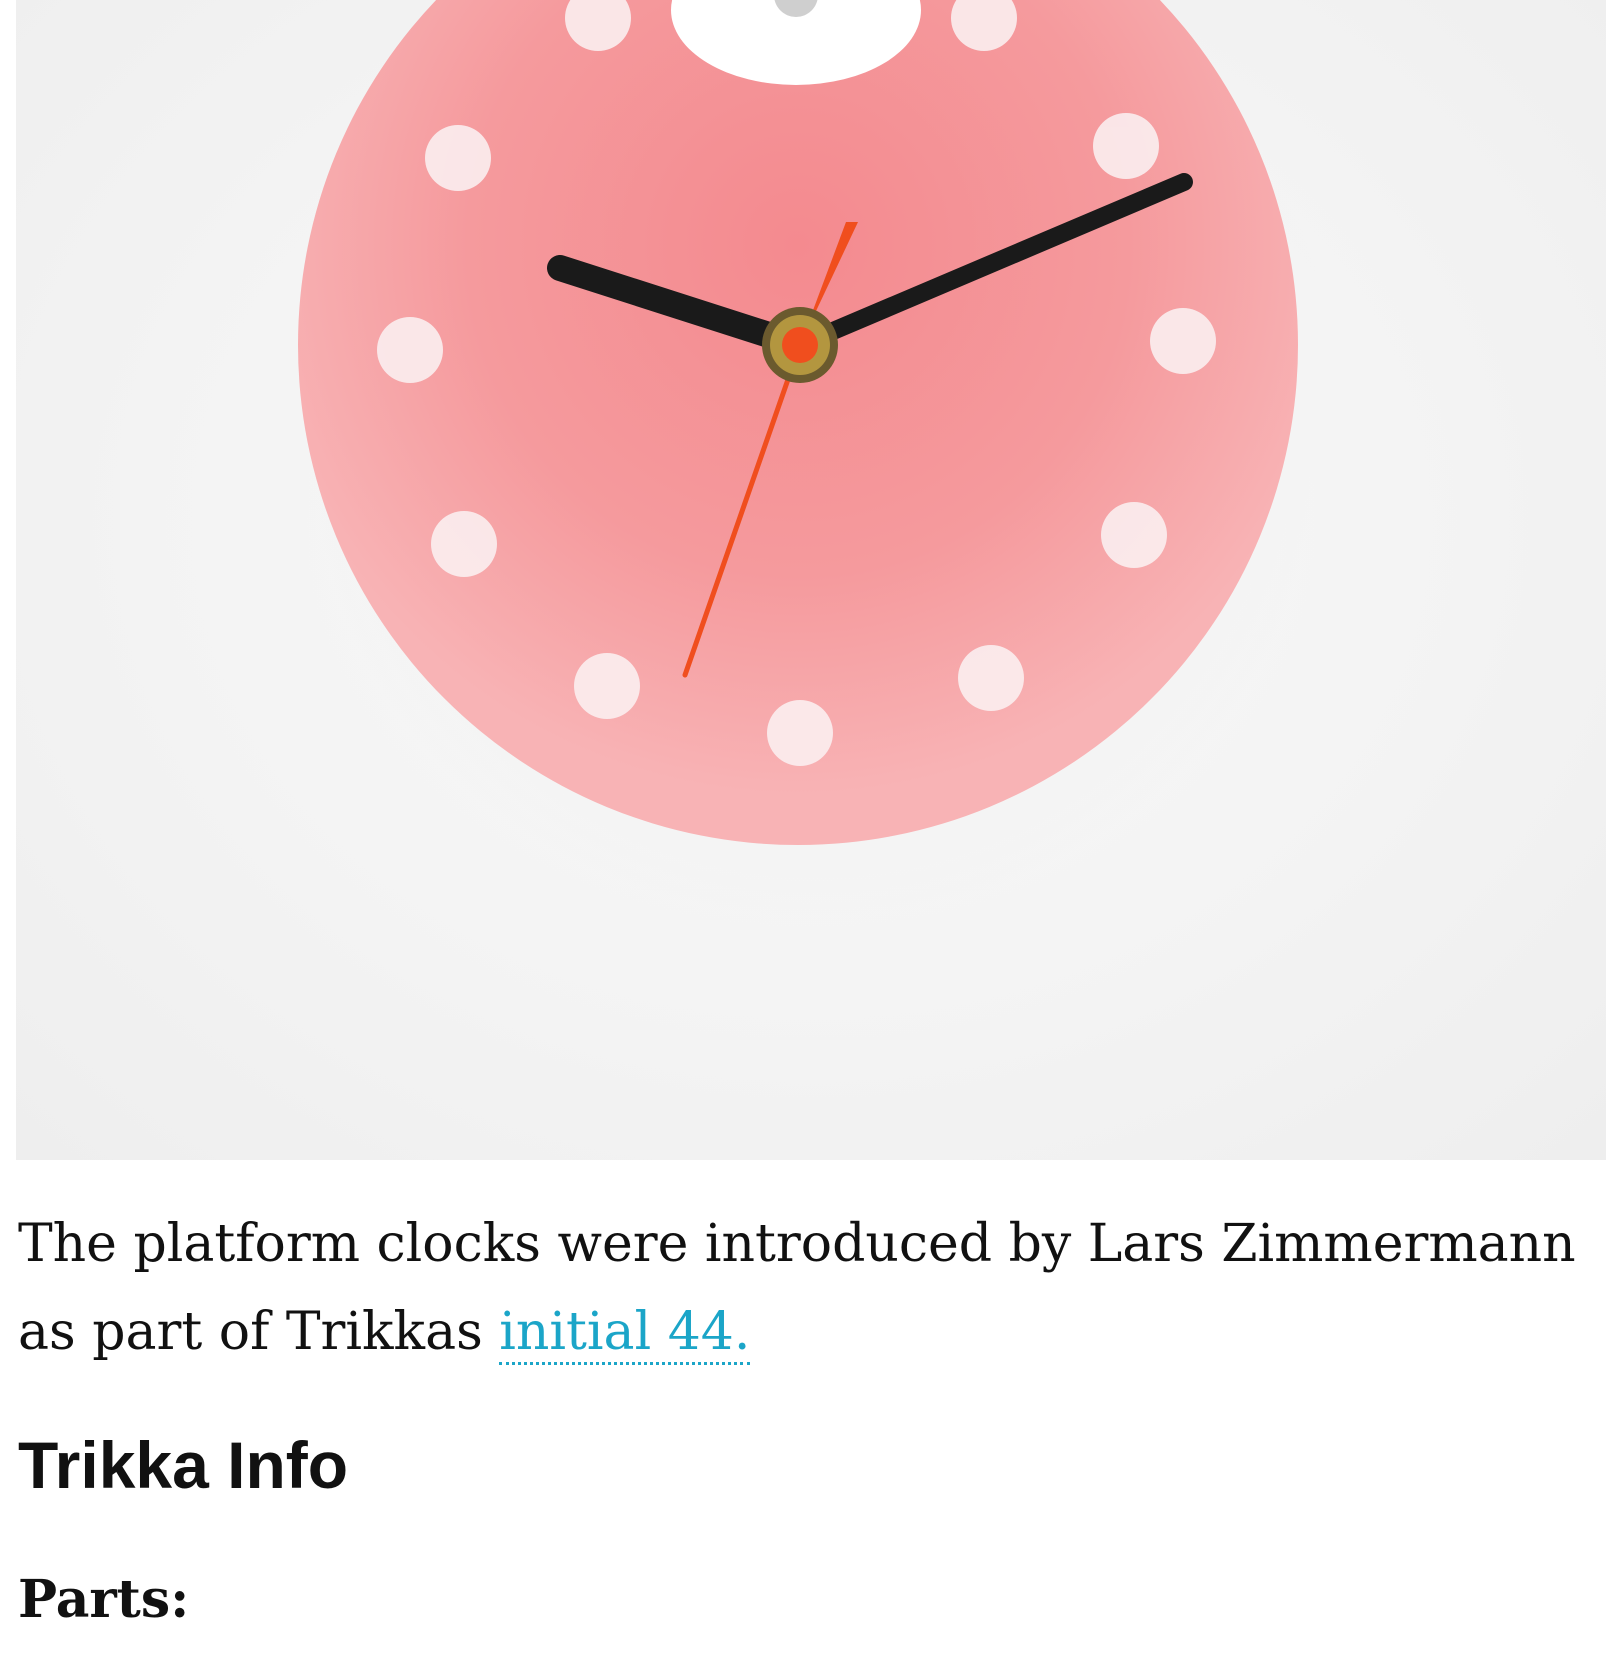 The height and width of the screenshot is (1655, 1608). I want to click on section-title: Trikka Info, so click(183, 1465).